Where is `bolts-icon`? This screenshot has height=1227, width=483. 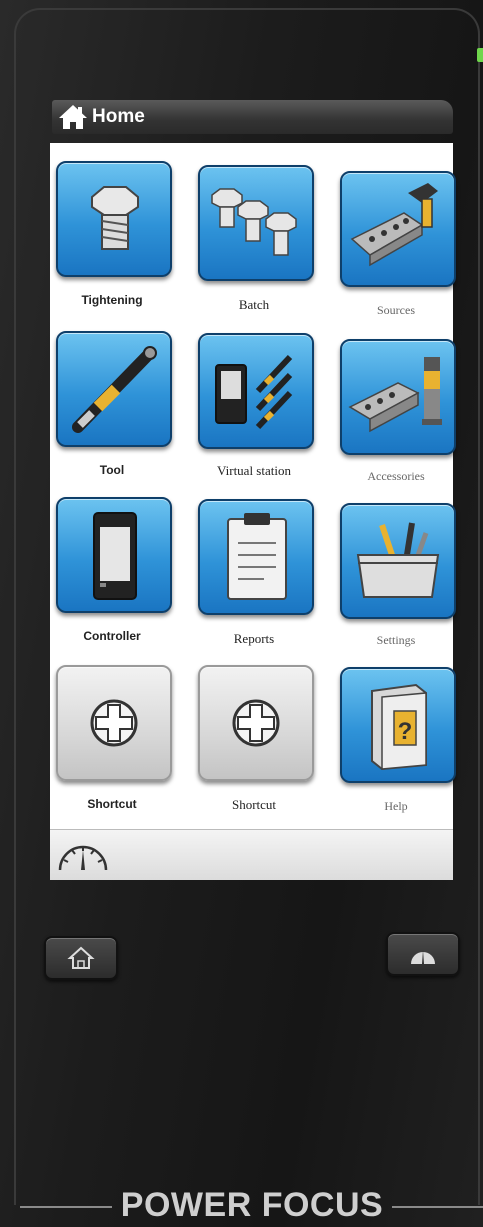
bolts-icon is located at coordinates (254, 222).